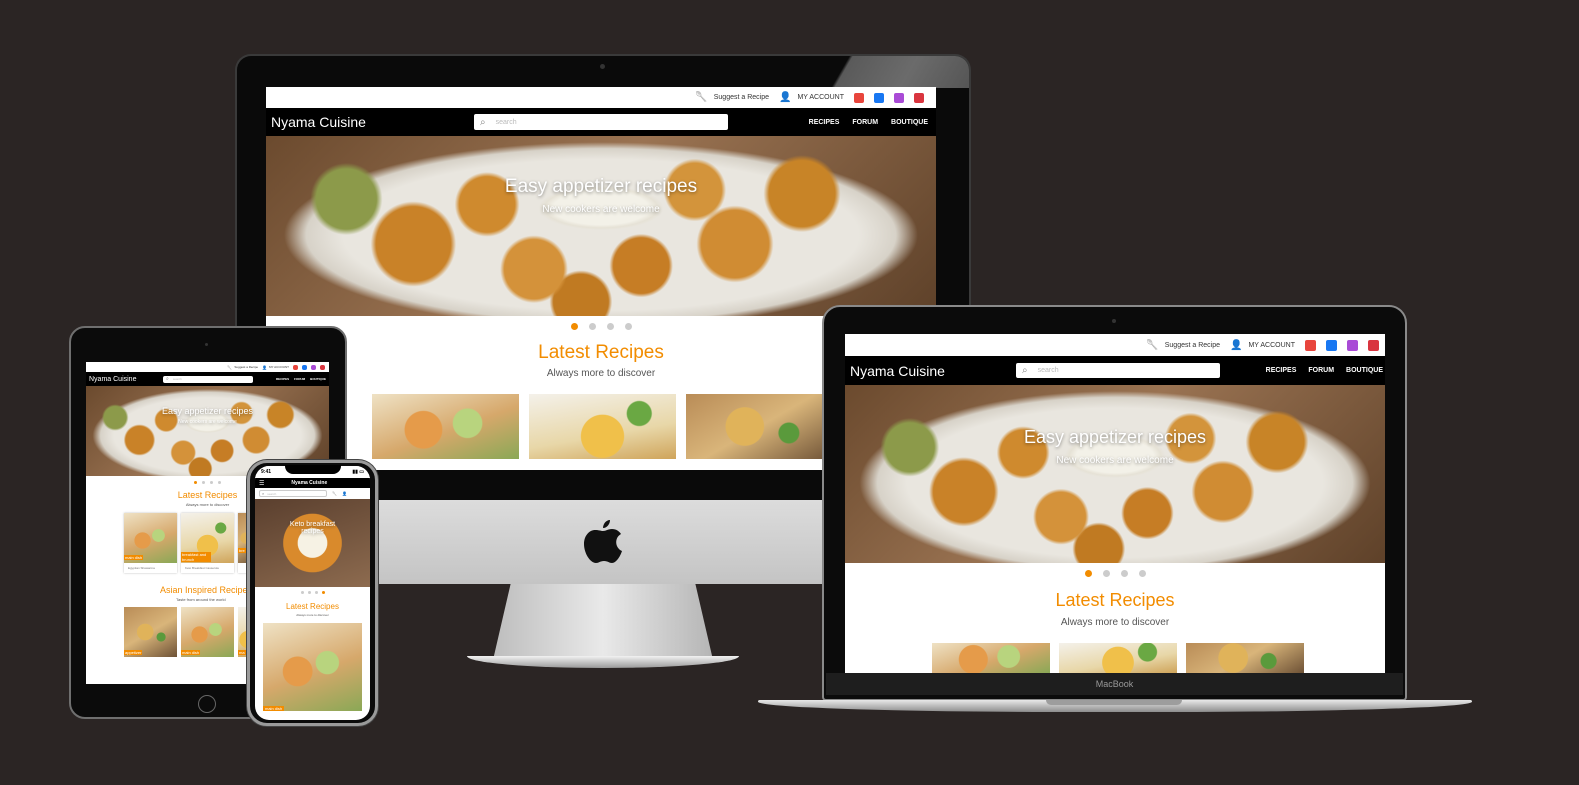 The width and height of the screenshot is (1579, 785). Describe the element at coordinates (202, 568) in the screenshot. I see `recipe-card-title: Keto Breakfast Casserole` at that location.